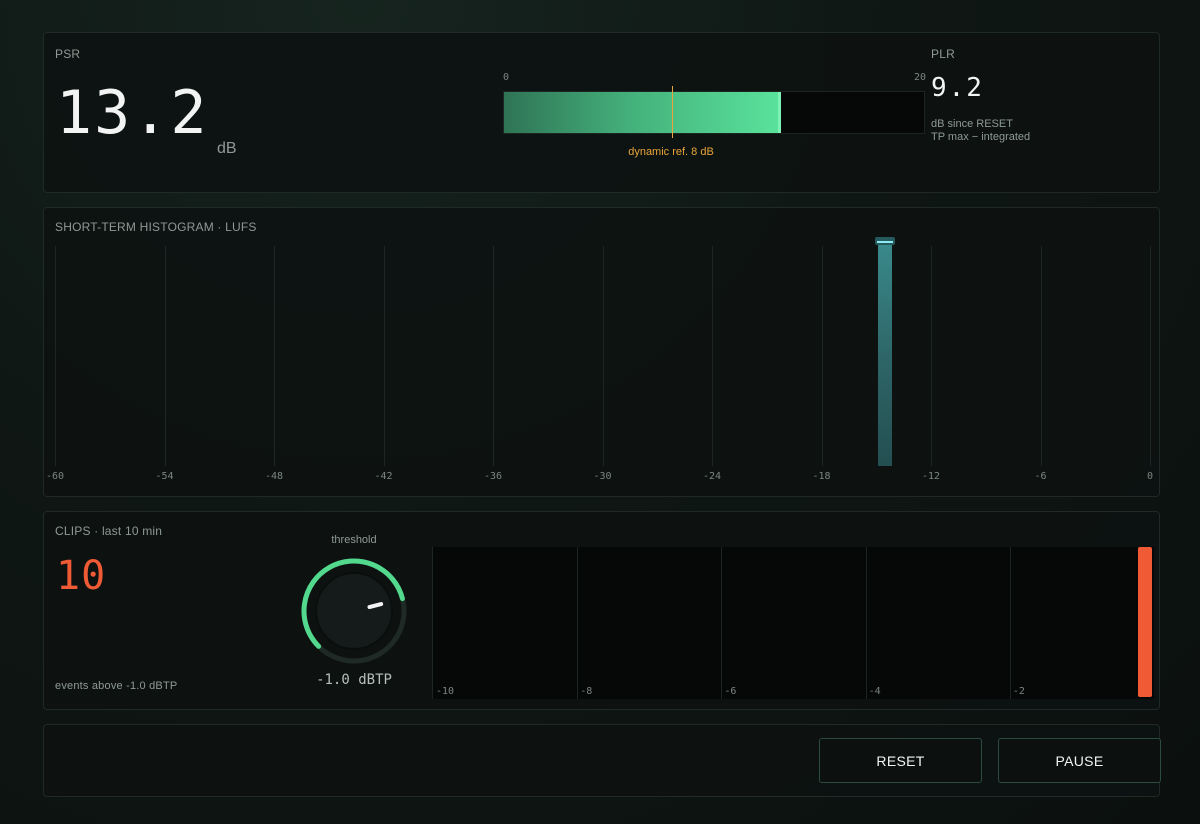 The image size is (1200, 824). Describe the element at coordinates (602, 760) in the screenshot. I see `controls-panel: RESET PAUSE` at that location.